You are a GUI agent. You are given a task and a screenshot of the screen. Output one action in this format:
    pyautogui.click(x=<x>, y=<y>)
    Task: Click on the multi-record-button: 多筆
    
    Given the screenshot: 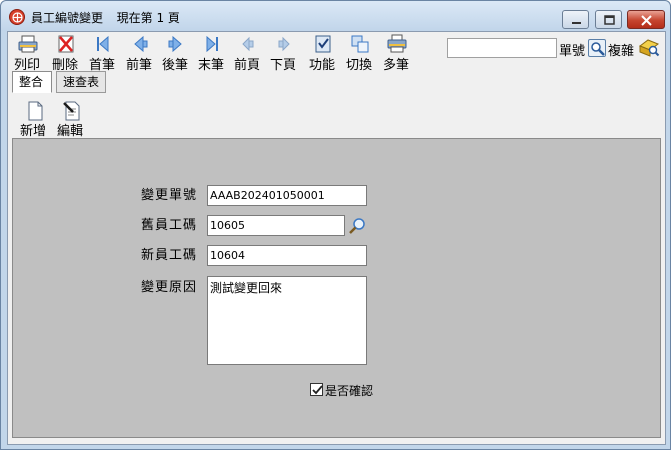 What is the action you would take?
    pyautogui.click(x=396, y=53)
    